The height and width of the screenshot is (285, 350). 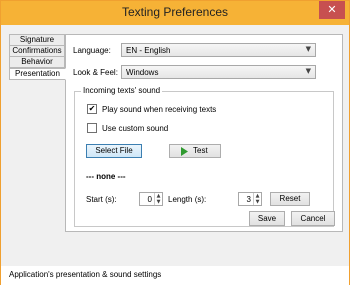 I want to click on test-button: Test, so click(x=195, y=151).